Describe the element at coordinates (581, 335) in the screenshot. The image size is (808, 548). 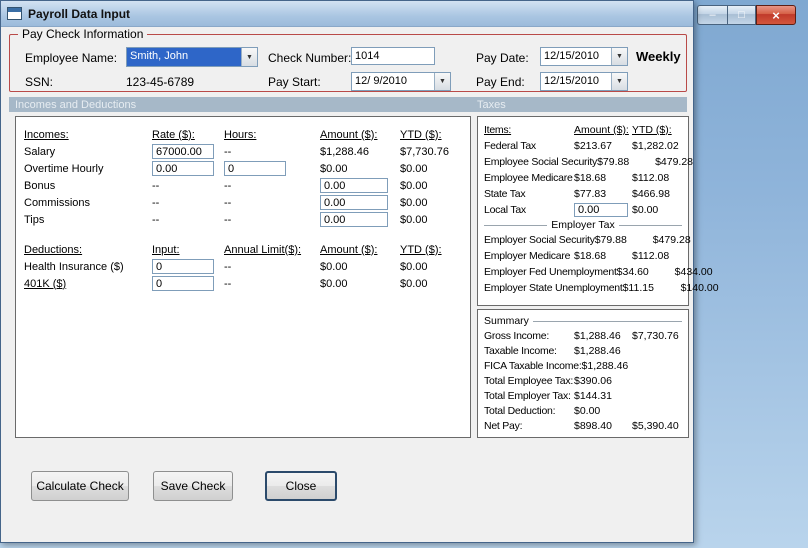
I see `summary-row-gross: Gross Income: $1,288.46 $7,730.76` at that location.